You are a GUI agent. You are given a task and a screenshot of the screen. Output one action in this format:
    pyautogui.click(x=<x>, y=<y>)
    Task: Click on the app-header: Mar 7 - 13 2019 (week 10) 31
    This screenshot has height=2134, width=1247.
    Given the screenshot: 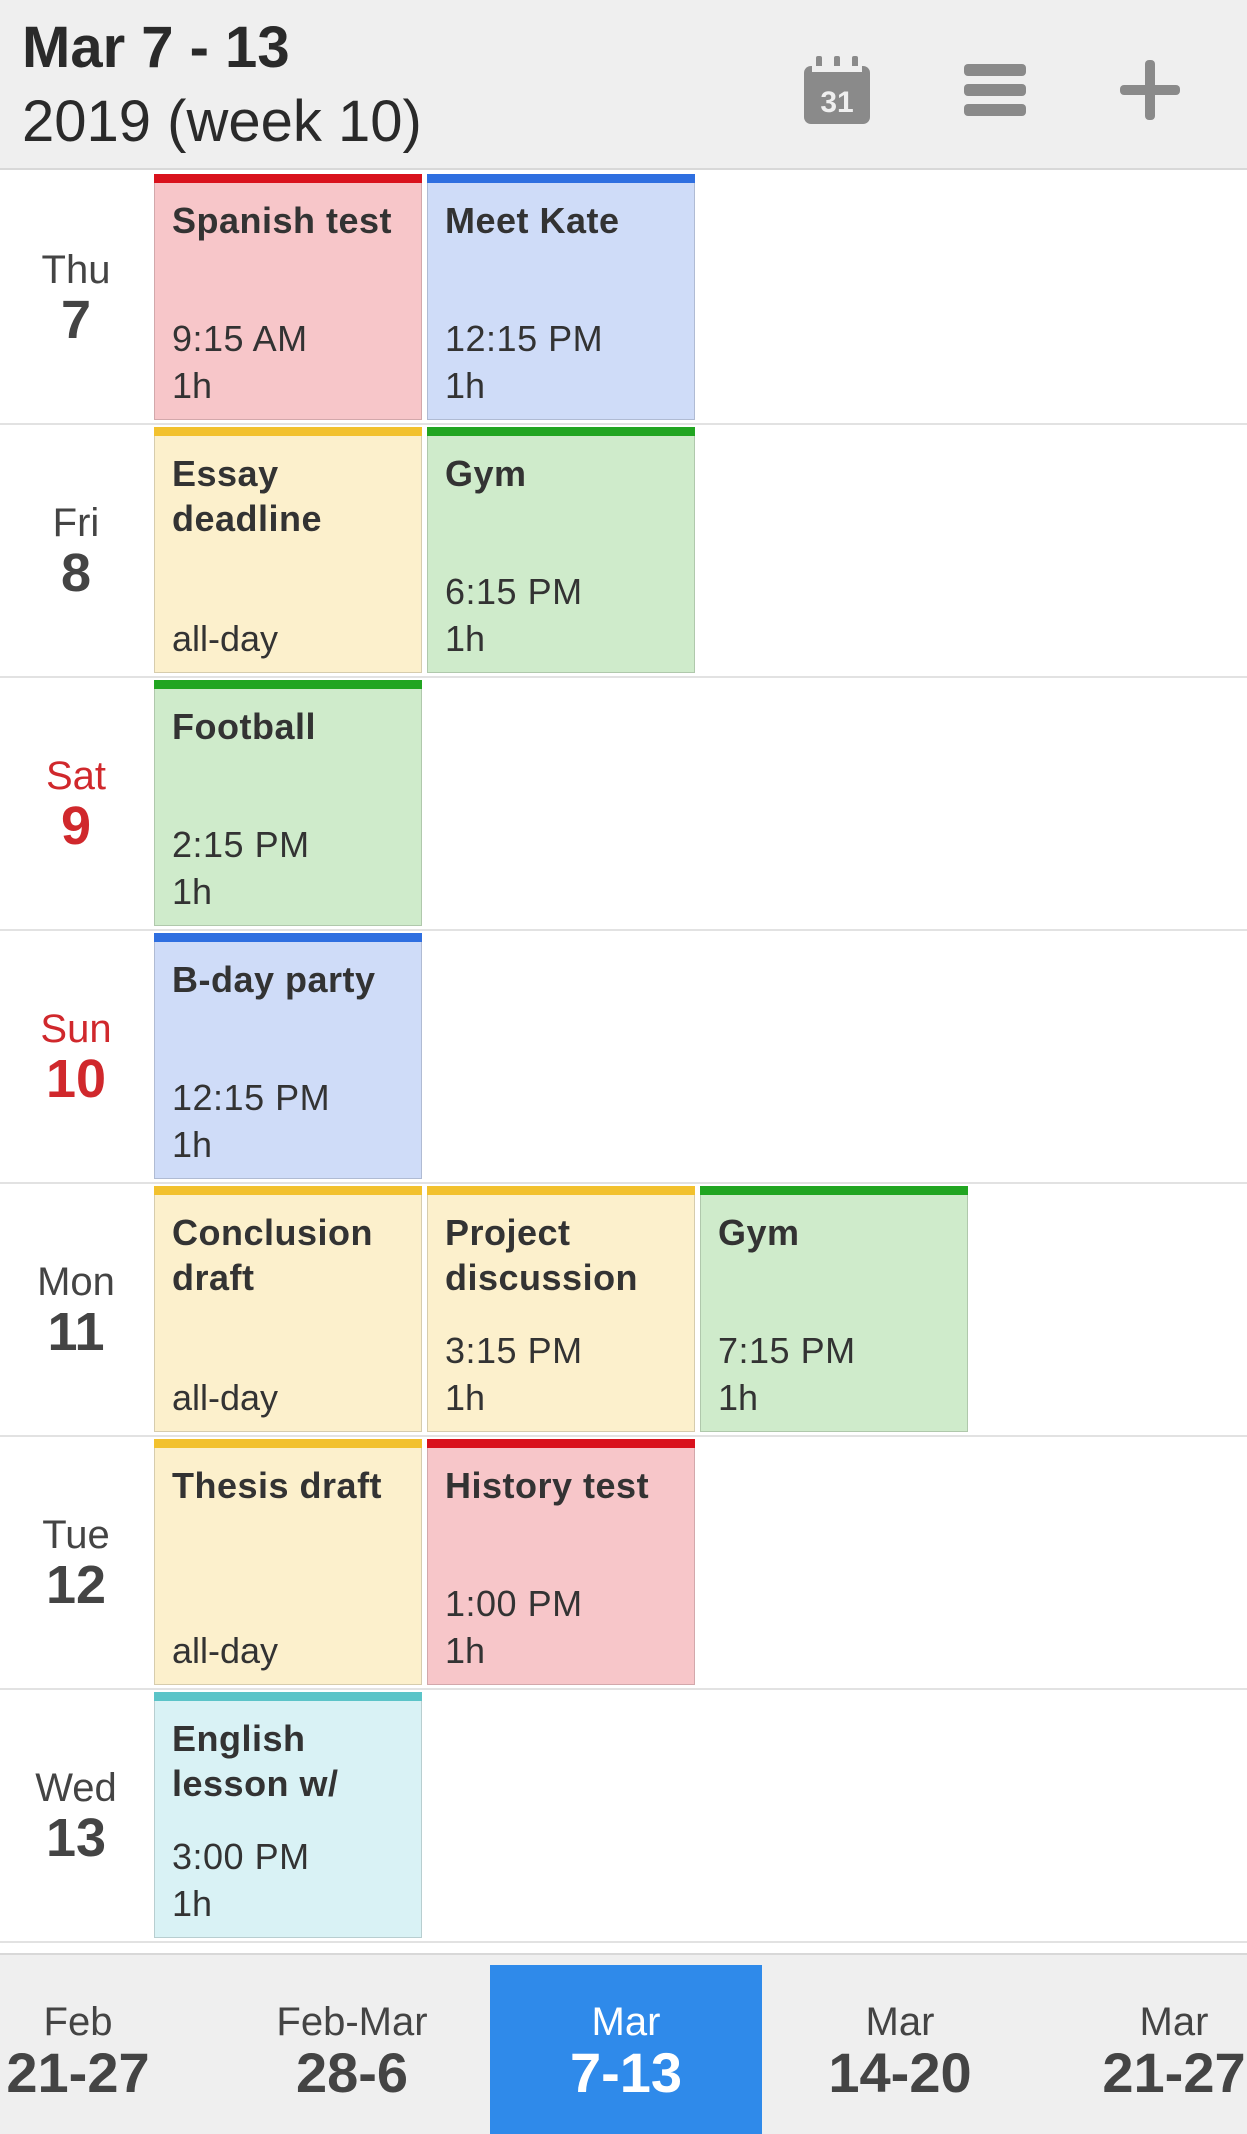 What is the action you would take?
    pyautogui.click(x=623, y=85)
    